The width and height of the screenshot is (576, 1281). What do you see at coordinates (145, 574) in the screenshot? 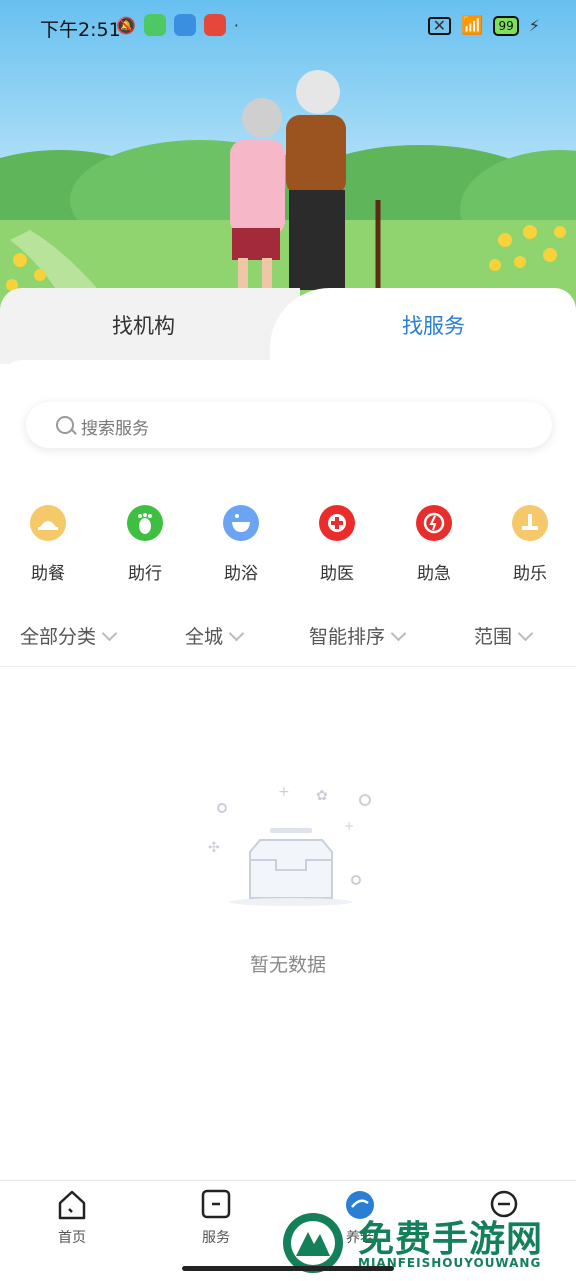
I see `service-walk-label: 助行` at bounding box center [145, 574].